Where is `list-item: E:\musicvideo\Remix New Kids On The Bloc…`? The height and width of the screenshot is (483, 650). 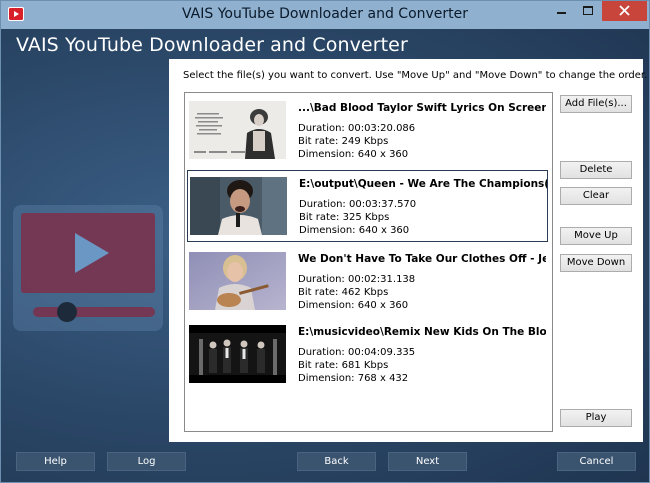
list-item: E:\musicvideo\Remix New Kids On The Bloc… is located at coordinates (367, 355).